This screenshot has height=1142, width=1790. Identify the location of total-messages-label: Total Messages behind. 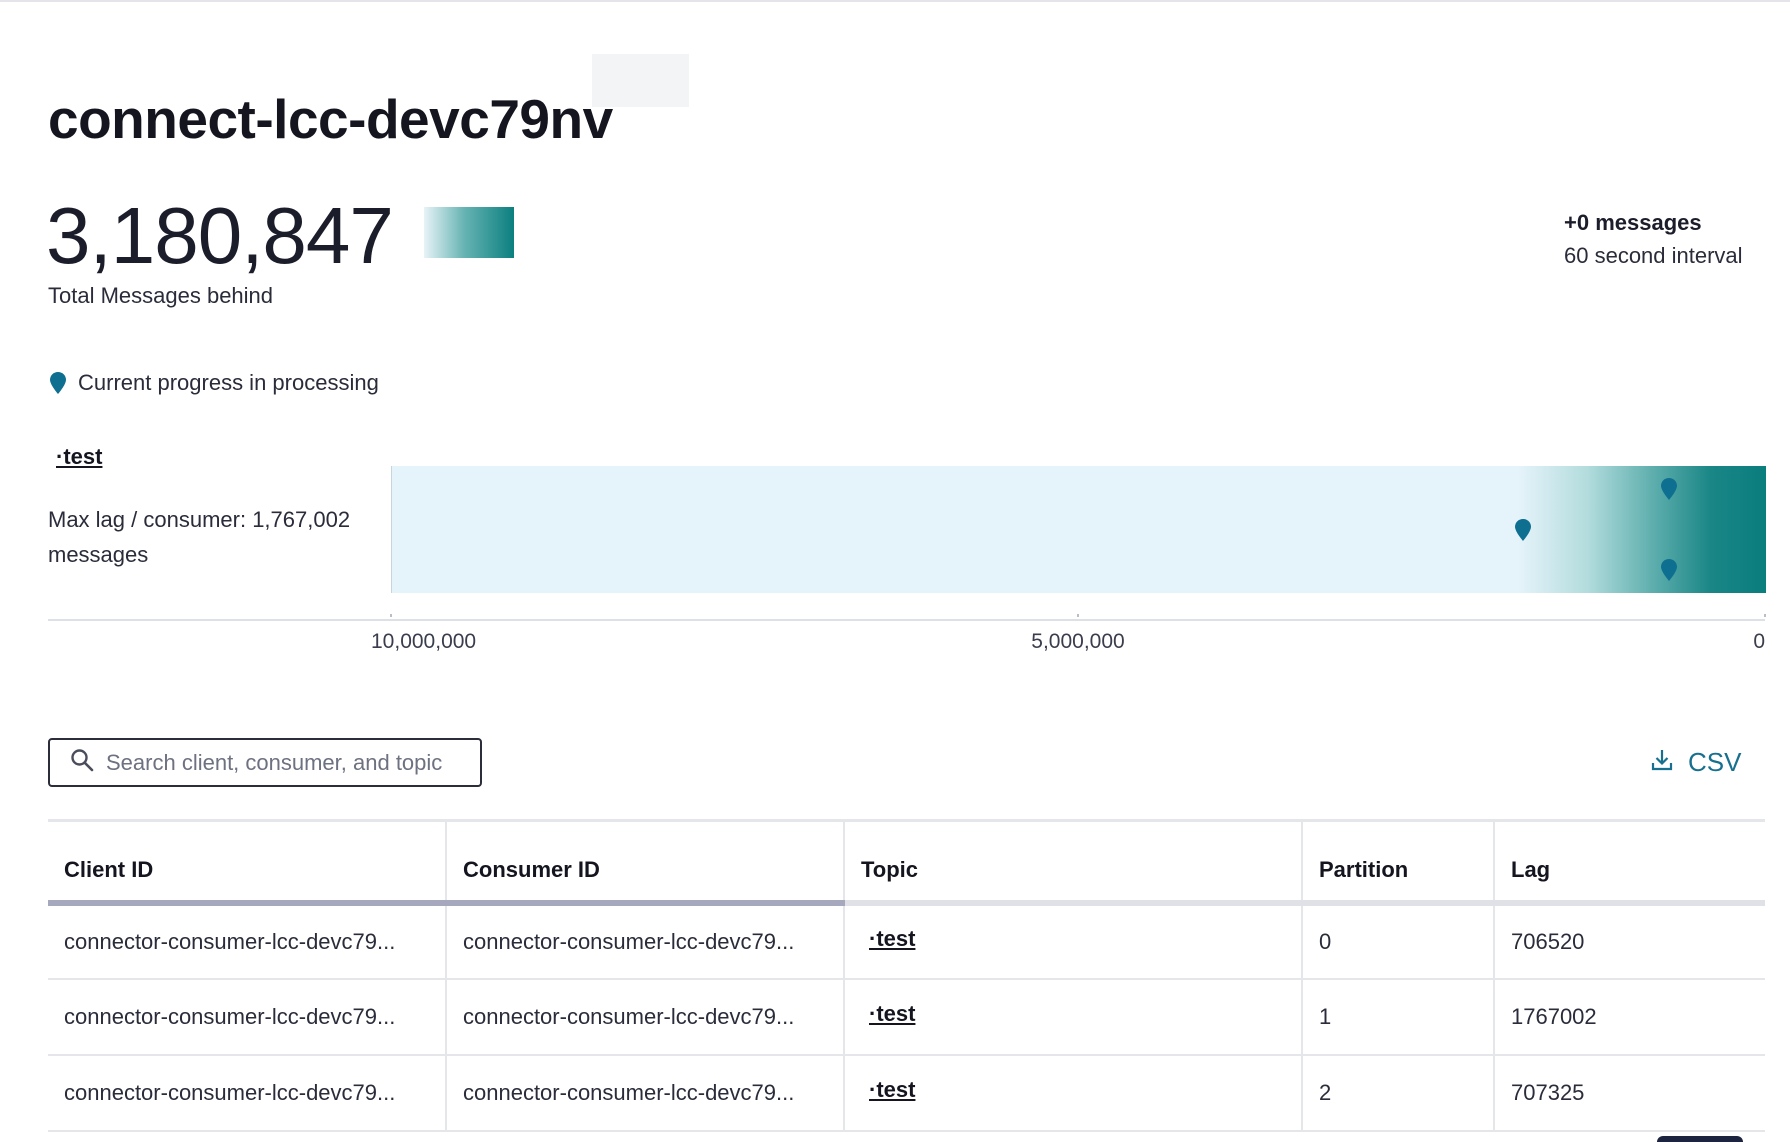
(161, 295).